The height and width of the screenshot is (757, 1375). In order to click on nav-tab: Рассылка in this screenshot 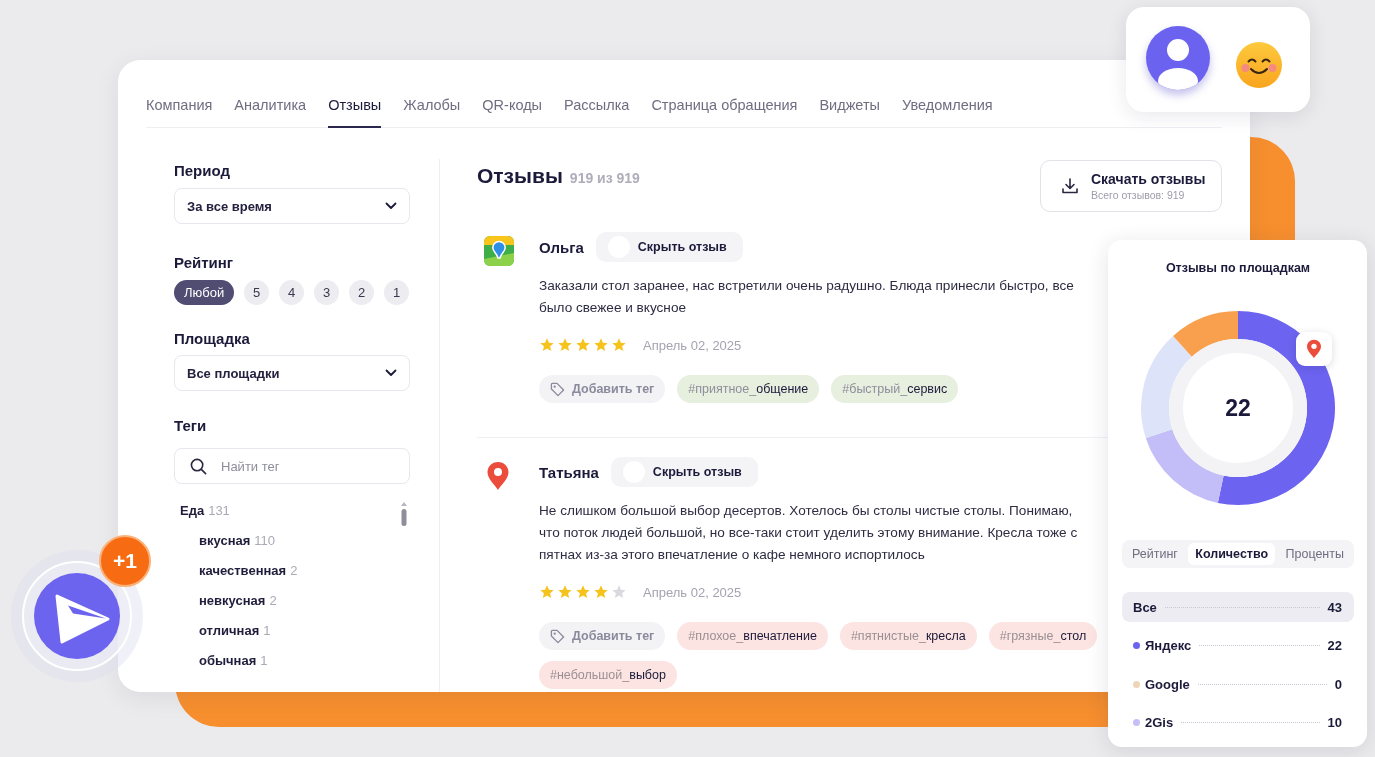, I will do `click(597, 112)`.